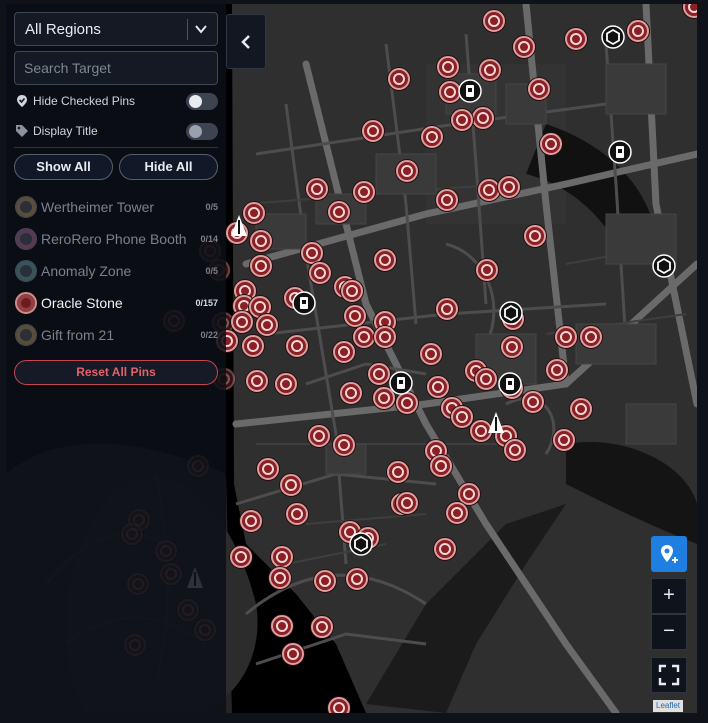  Describe the element at coordinates (668, 706) in the screenshot. I see `leaflet-attribution: Leaflet` at that location.